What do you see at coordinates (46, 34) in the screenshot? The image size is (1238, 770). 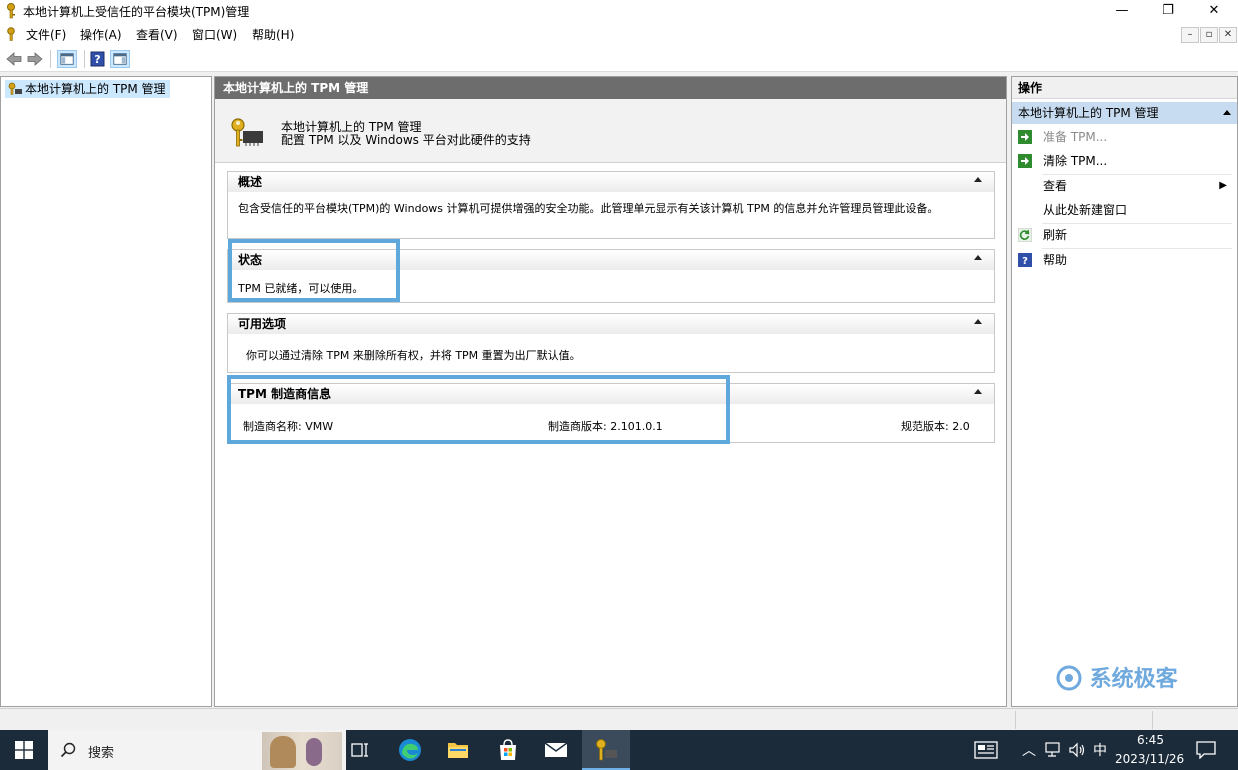 I see `menu-file: 文件(F)` at bounding box center [46, 34].